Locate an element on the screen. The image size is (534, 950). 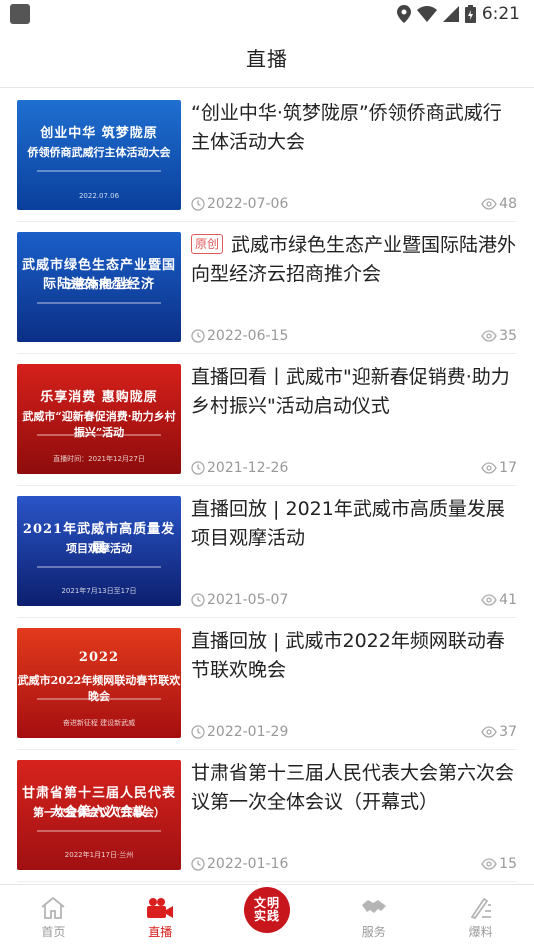
item-views-count: 15 is located at coordinates (508, 864).